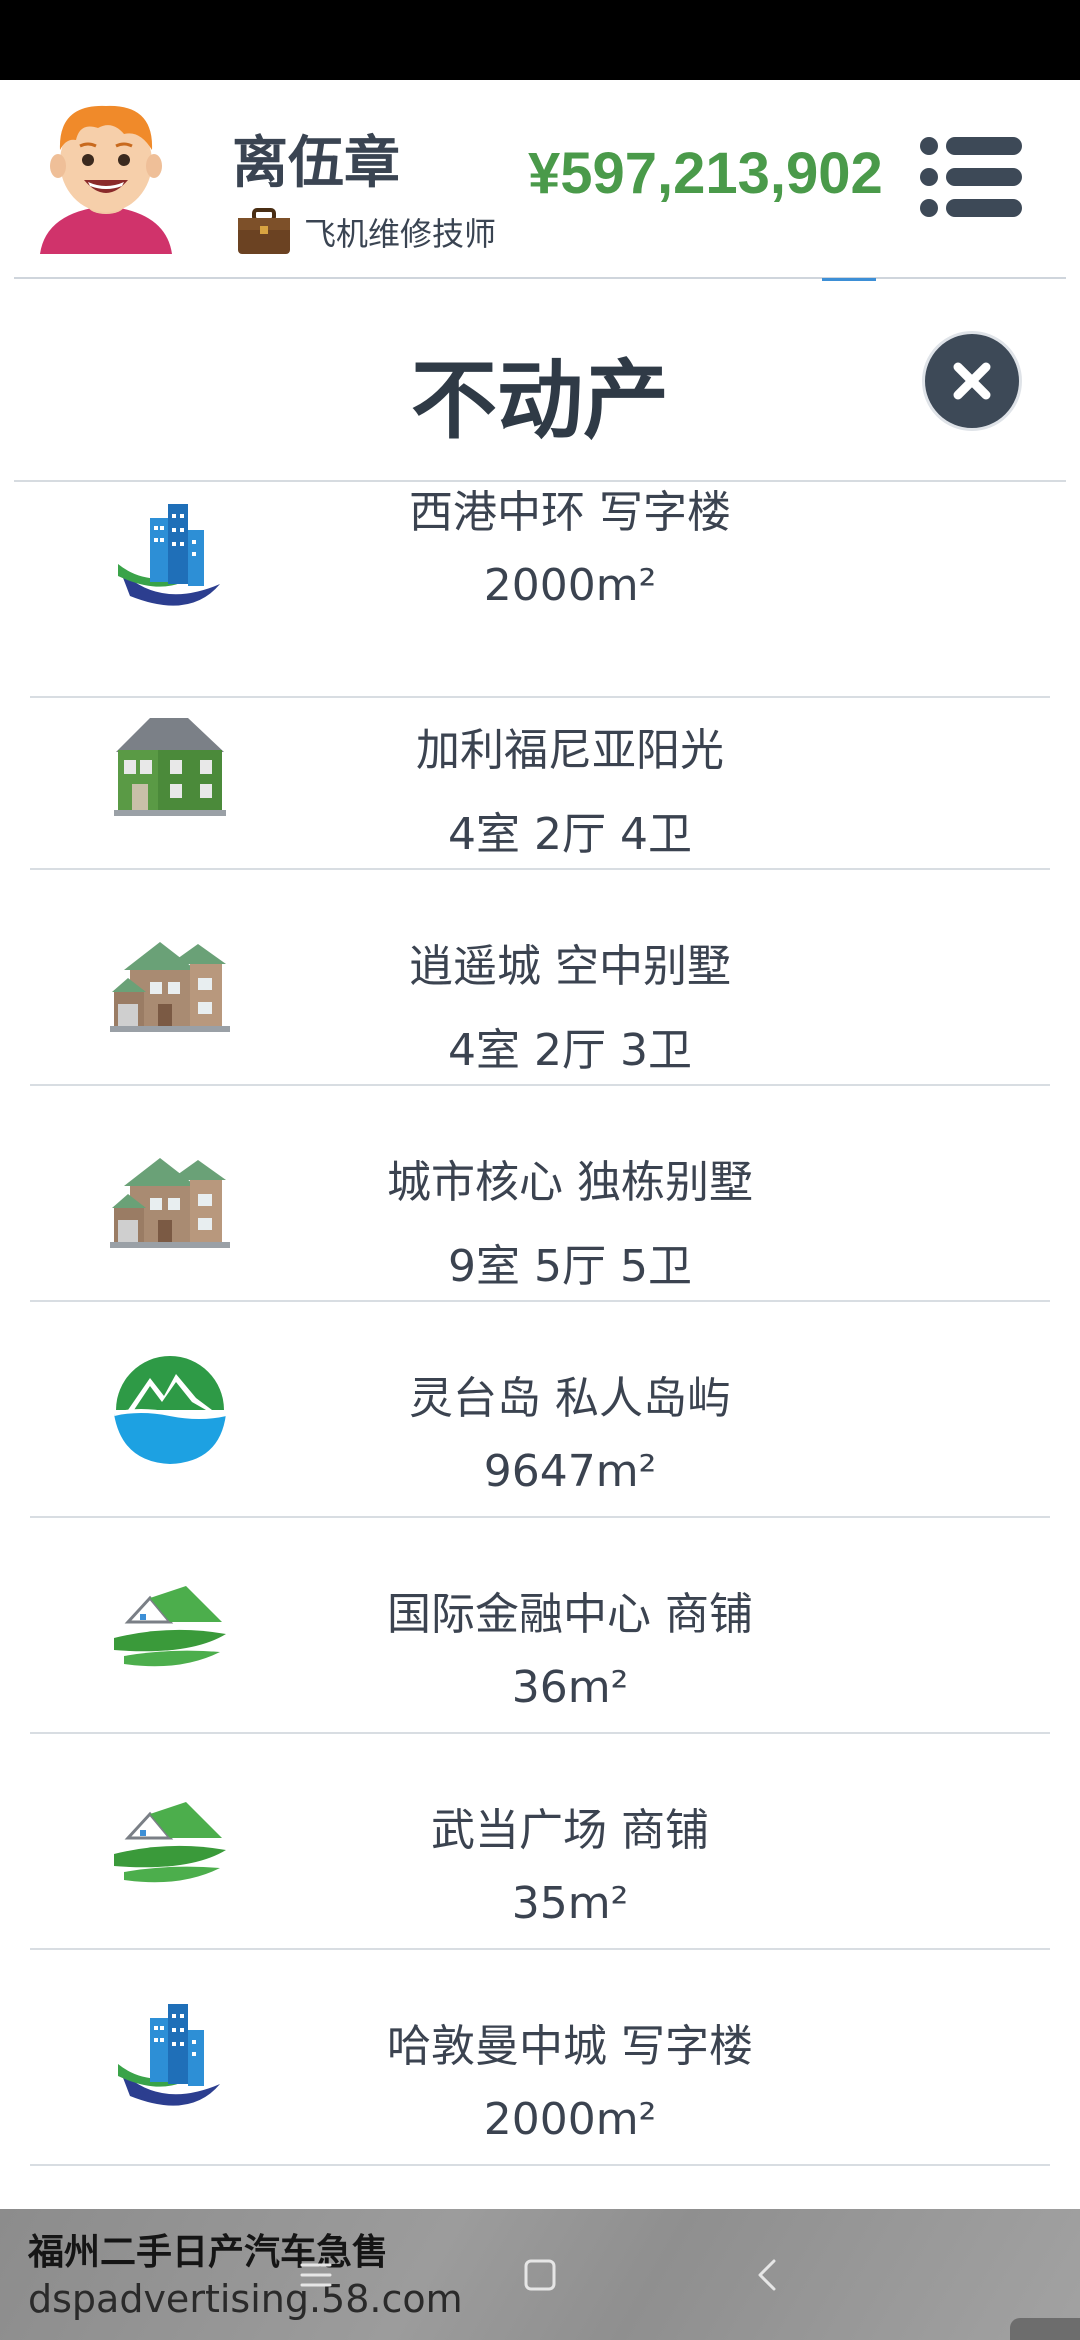 This screenshot has width=1080, height=2340. I want to click on header-divider, so click(540, 278).